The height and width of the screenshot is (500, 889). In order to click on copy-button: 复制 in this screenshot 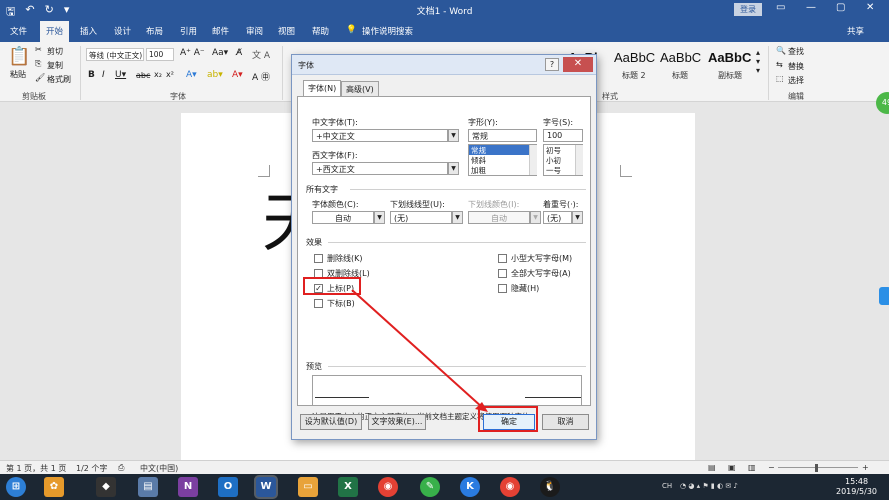, I will do `click(55, 65)`.